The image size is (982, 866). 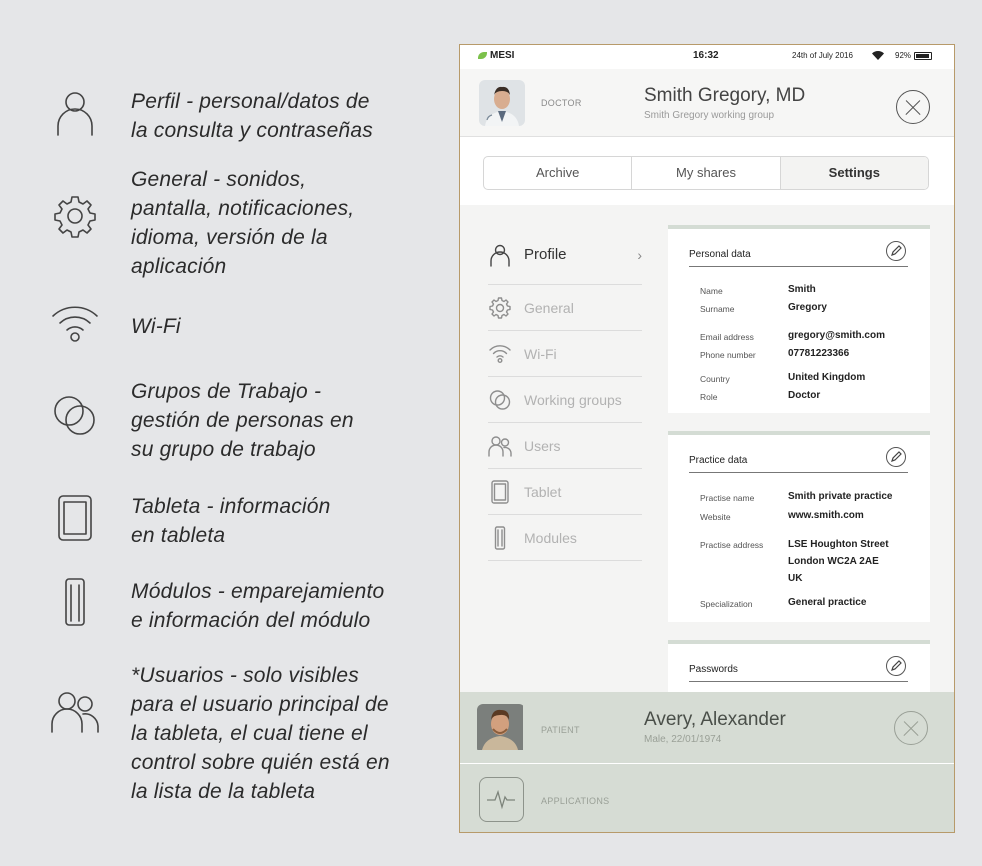 What do you see at coordinates (558, 173) in the screenshot?
I see `tab-archive: Archive` at bounding box center [558, 173].